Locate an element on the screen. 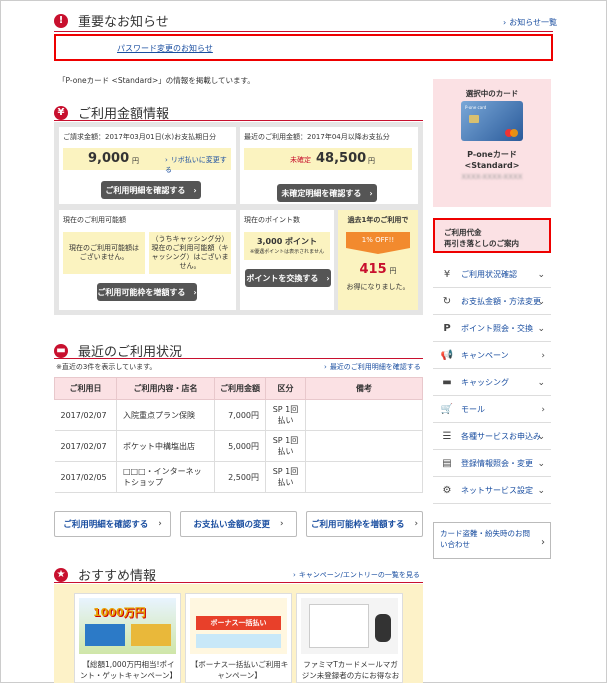 The width and height of the screenshot is (607, 683). sidebar-item-payment-change: ↻ お支払金額・方法変更 ⌄ is located at coordinates (492, 302).